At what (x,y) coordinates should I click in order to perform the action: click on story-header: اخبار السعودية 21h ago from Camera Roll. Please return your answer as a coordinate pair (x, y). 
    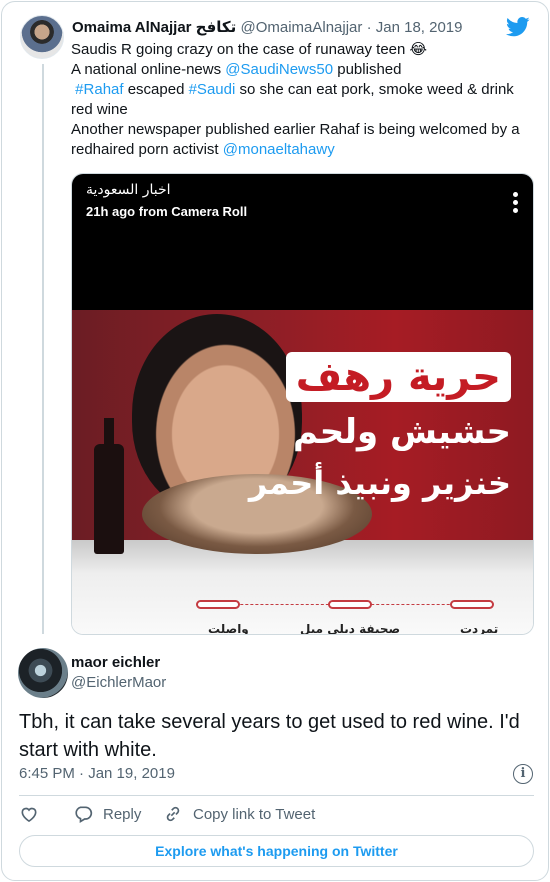
    Looking at the image, I should click on (302, 242).